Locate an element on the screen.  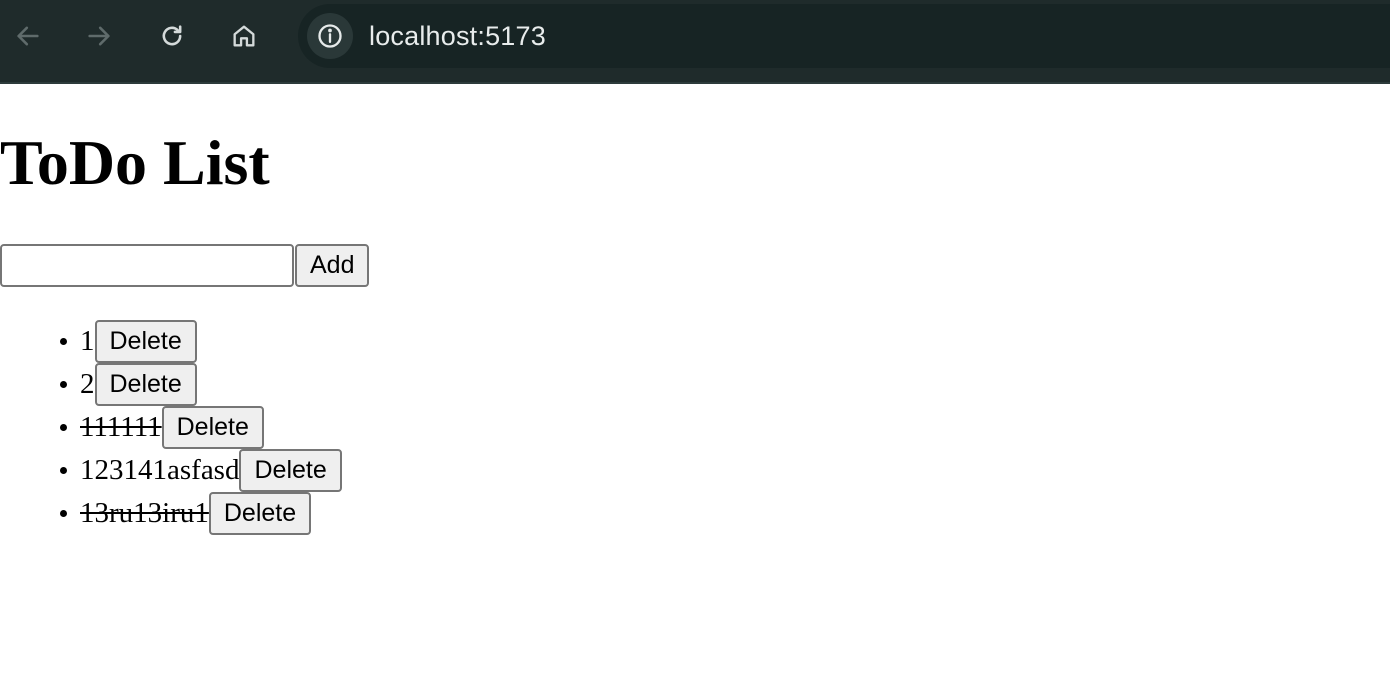
arrow-right-icon is located at coordinates (99, 36).